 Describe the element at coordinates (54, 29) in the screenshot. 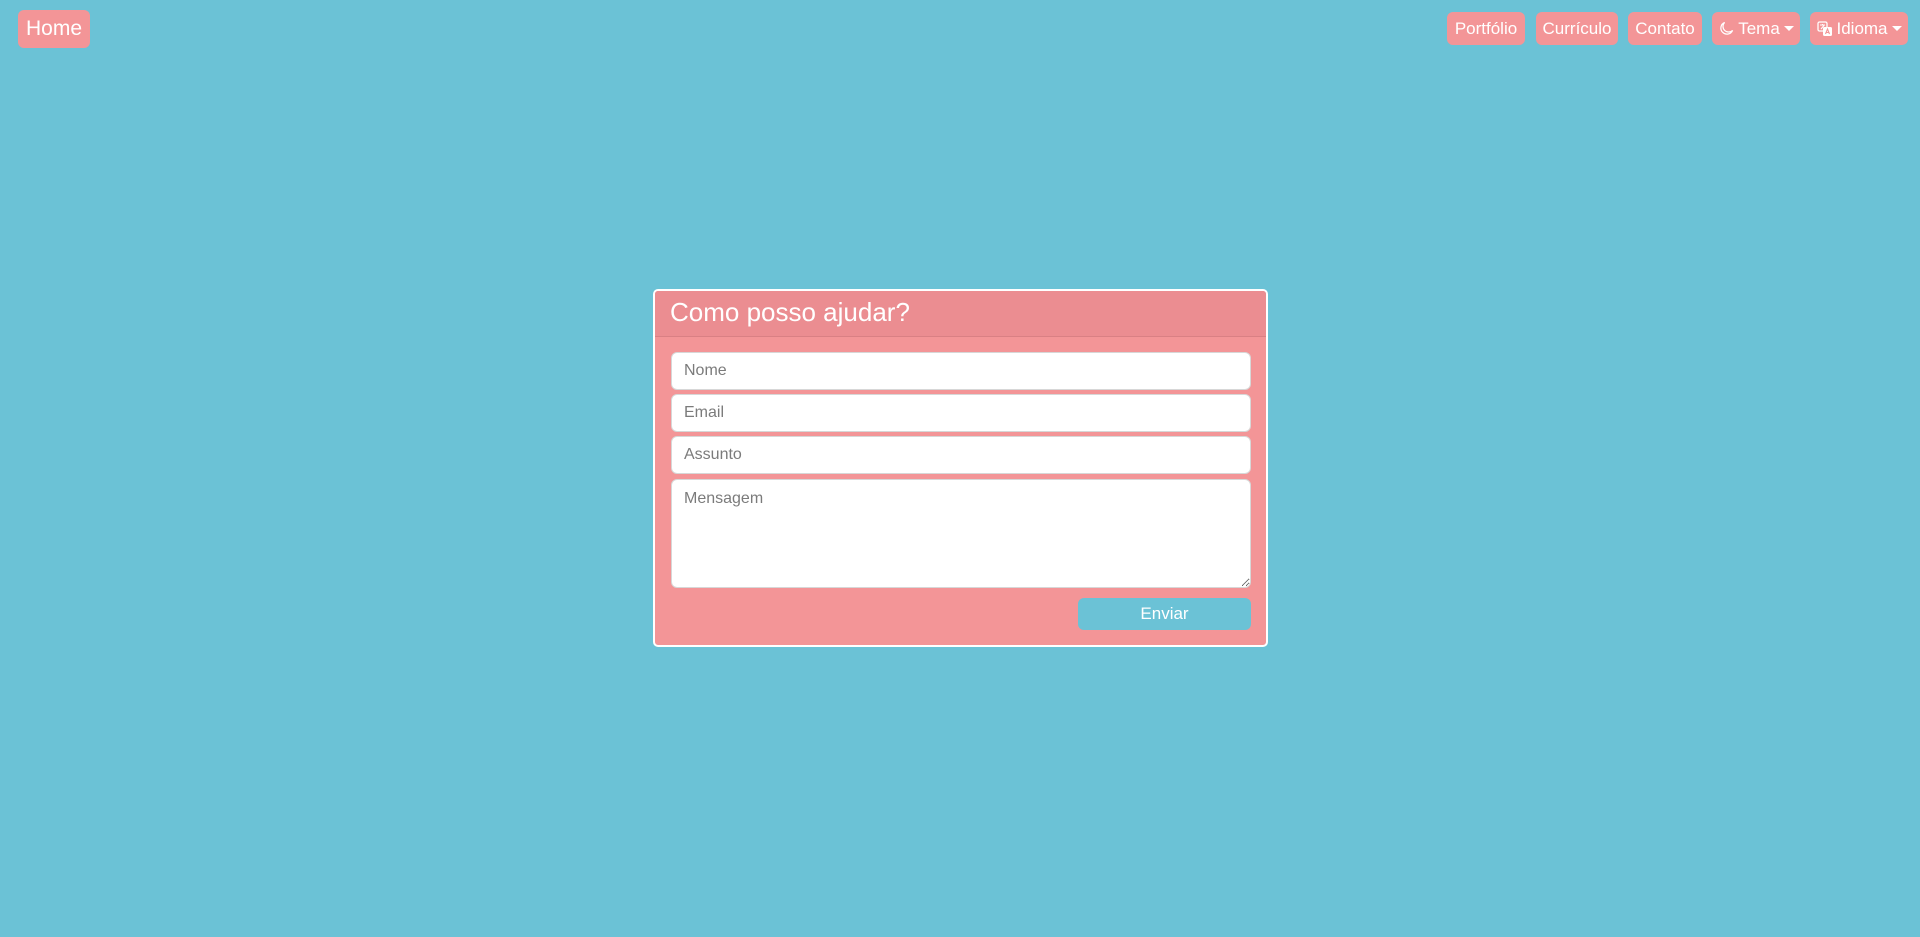

I see `home-button: Home` at that location.